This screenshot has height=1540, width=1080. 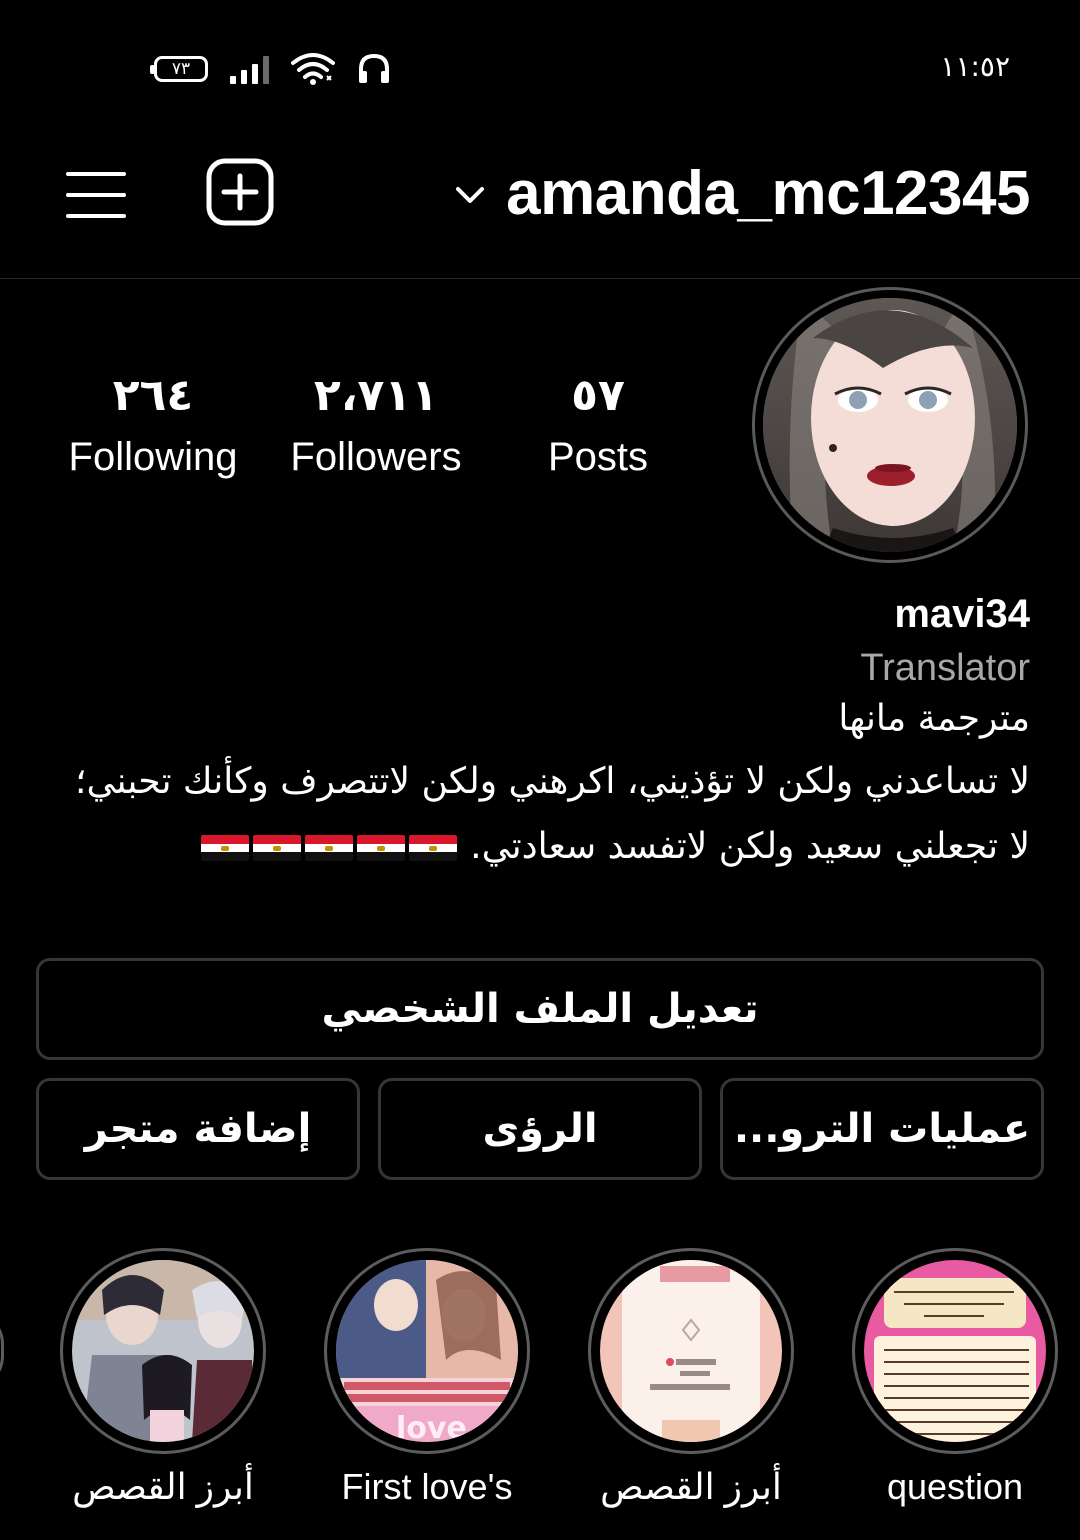 I want to click on following-stat: ٢٦٤ Following, so click(x=153, y=425).